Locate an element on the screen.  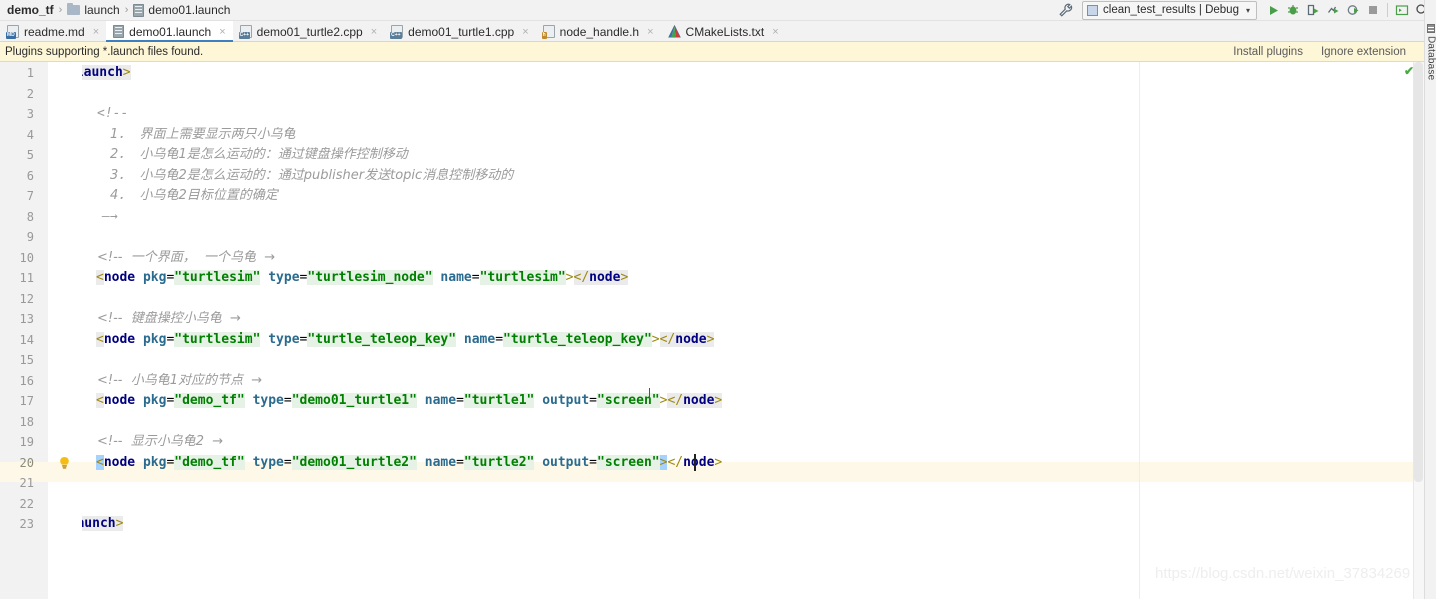
line-number: 12 is located at coordinates (26, 298).